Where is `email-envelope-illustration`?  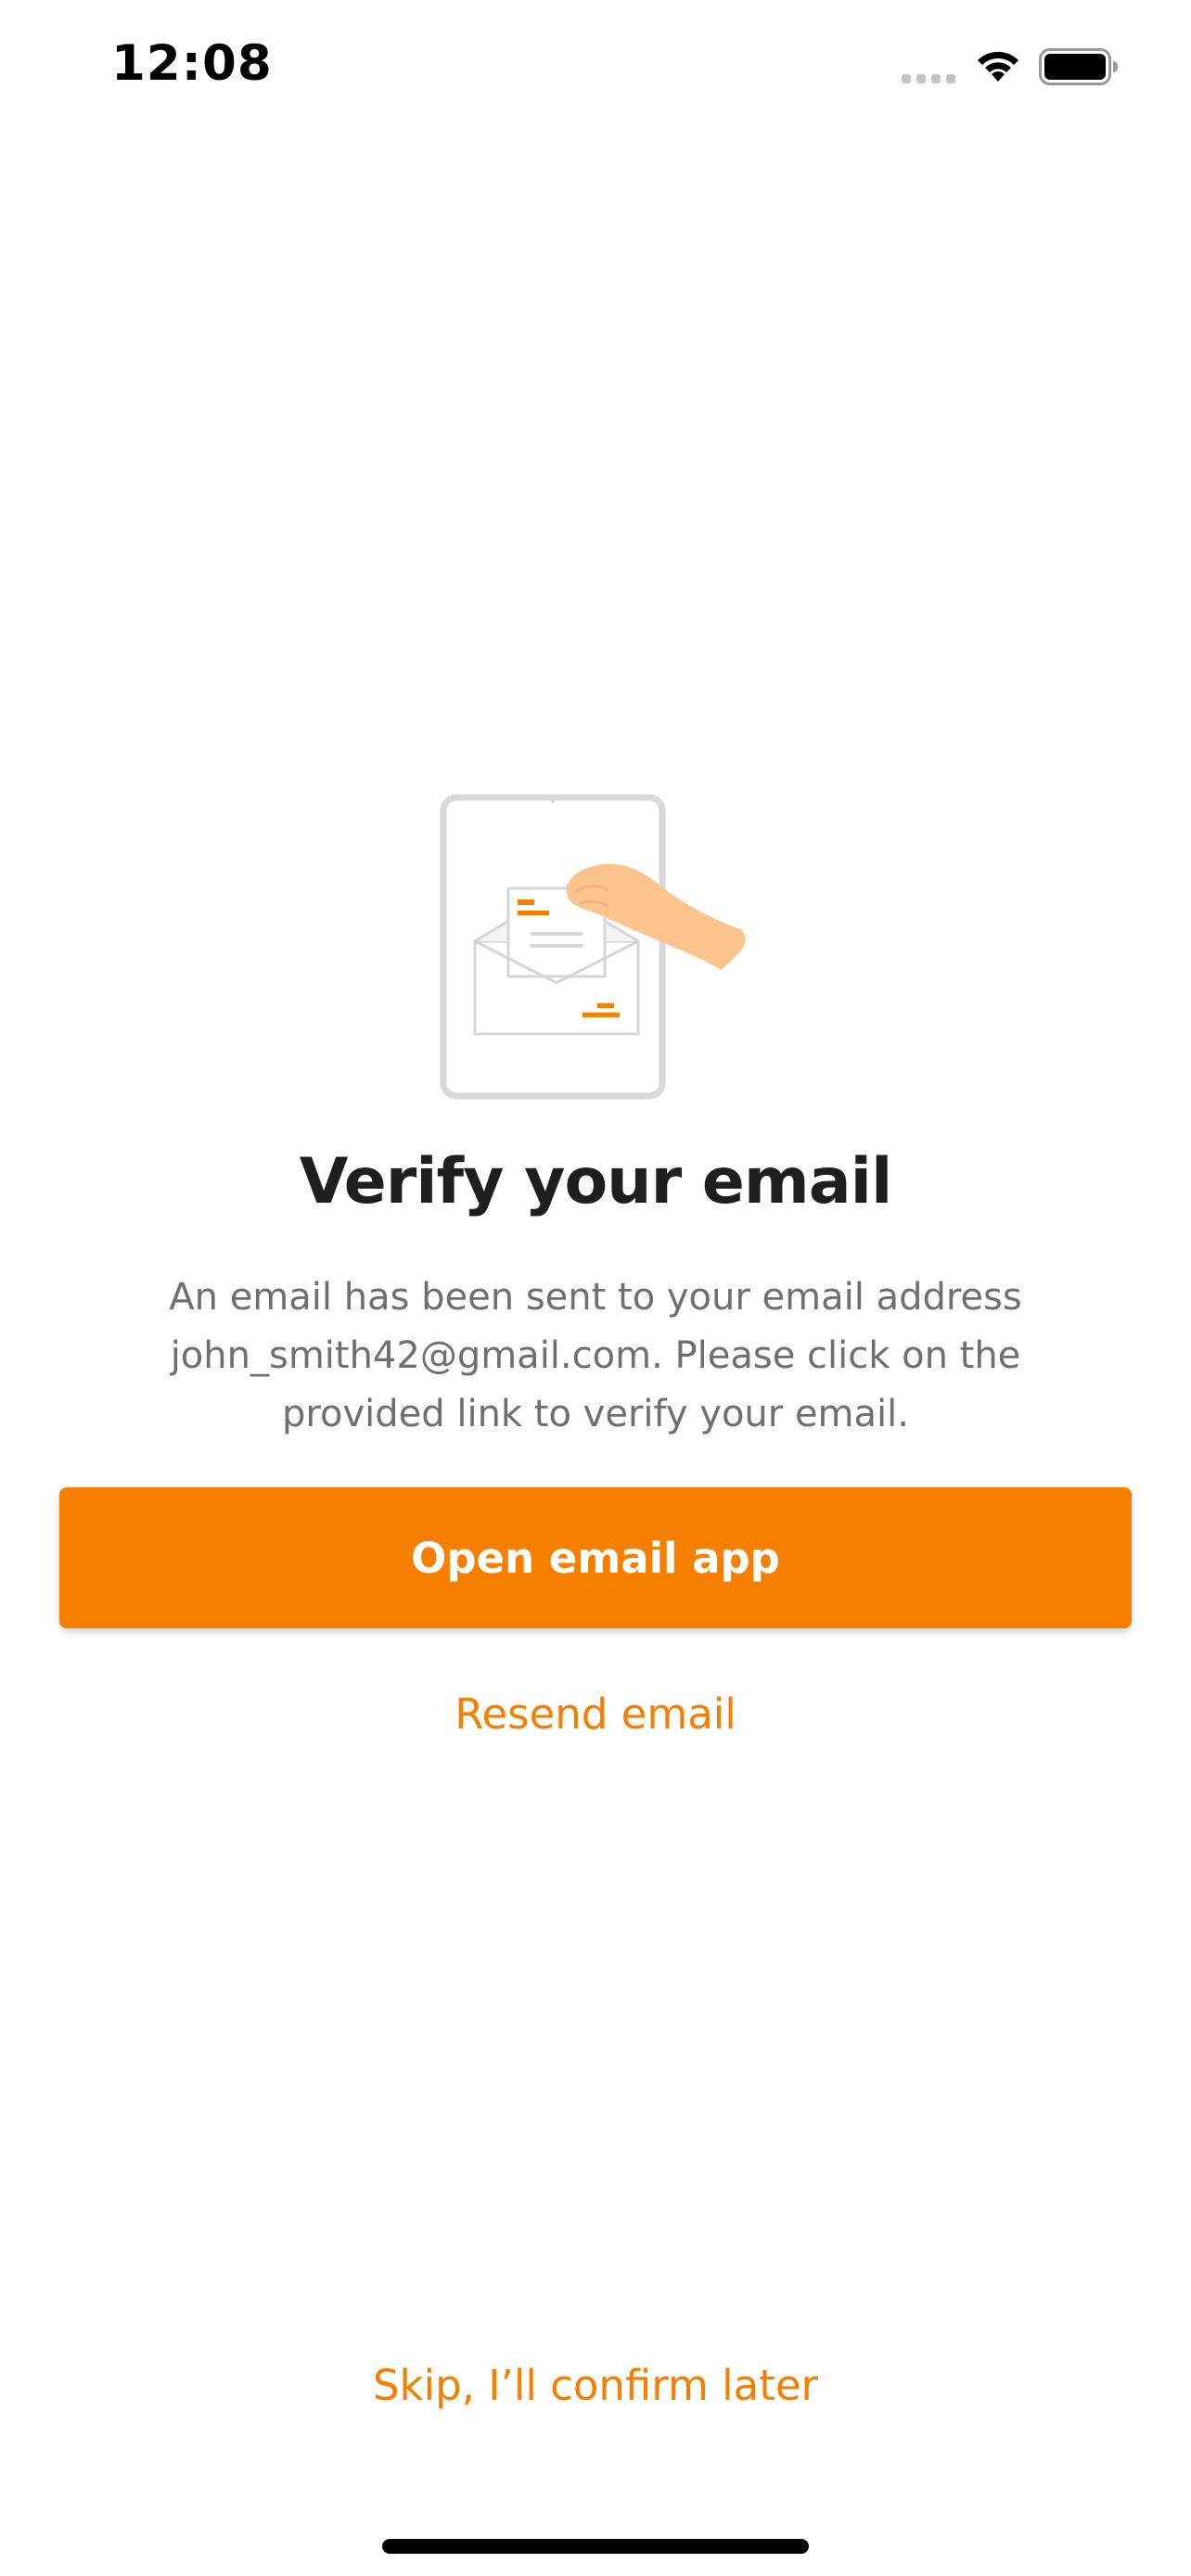 email-envelope-illustration is located at coordinates (593, 947).